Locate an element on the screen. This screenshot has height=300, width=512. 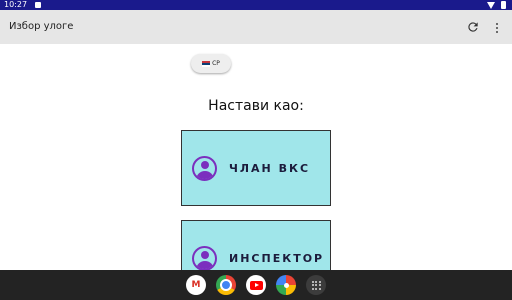
page-title: Избор улоге is located at coordinates (41, 26).